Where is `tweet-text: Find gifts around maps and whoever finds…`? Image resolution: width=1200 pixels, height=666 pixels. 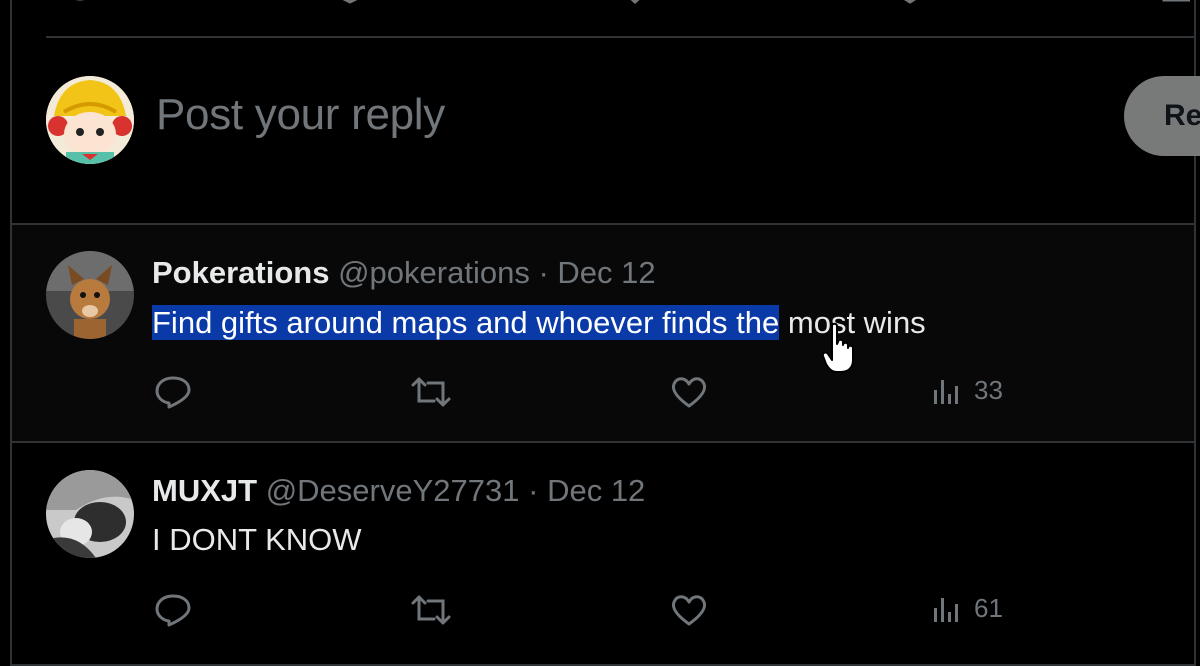
tweet-text: Find gifts around maps and whoever finds… is located at coordinates (539, 323).